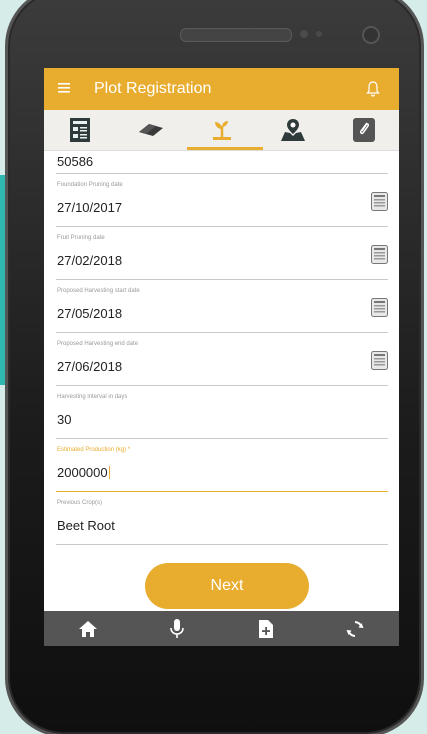 The image size is (427, 734). Describe the element at coordinates (64, 419) in the screenshot. I see `field-value: 30` at that location.